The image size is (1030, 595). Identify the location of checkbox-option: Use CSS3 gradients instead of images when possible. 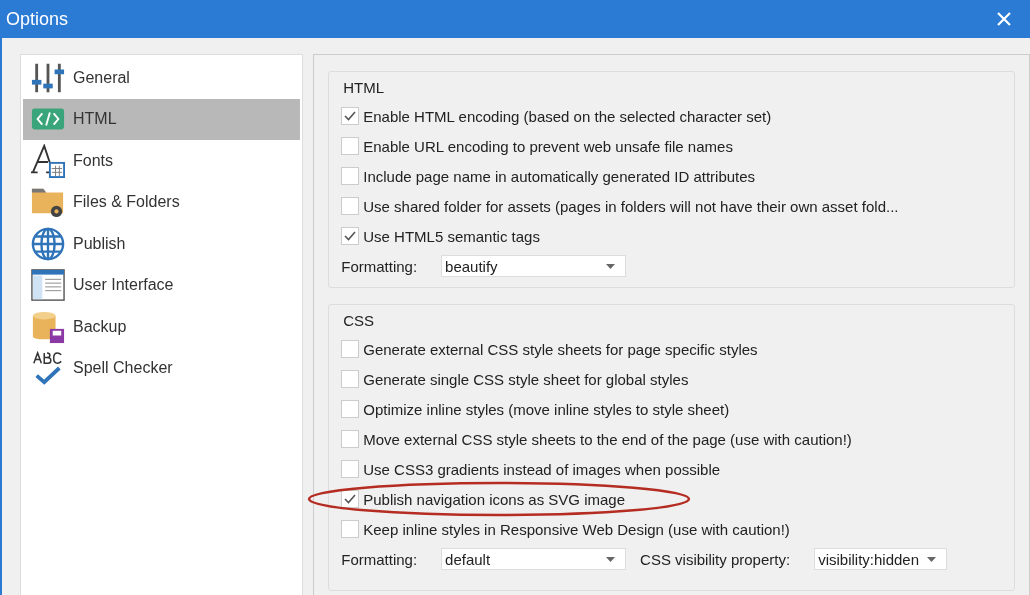
(677, 469).